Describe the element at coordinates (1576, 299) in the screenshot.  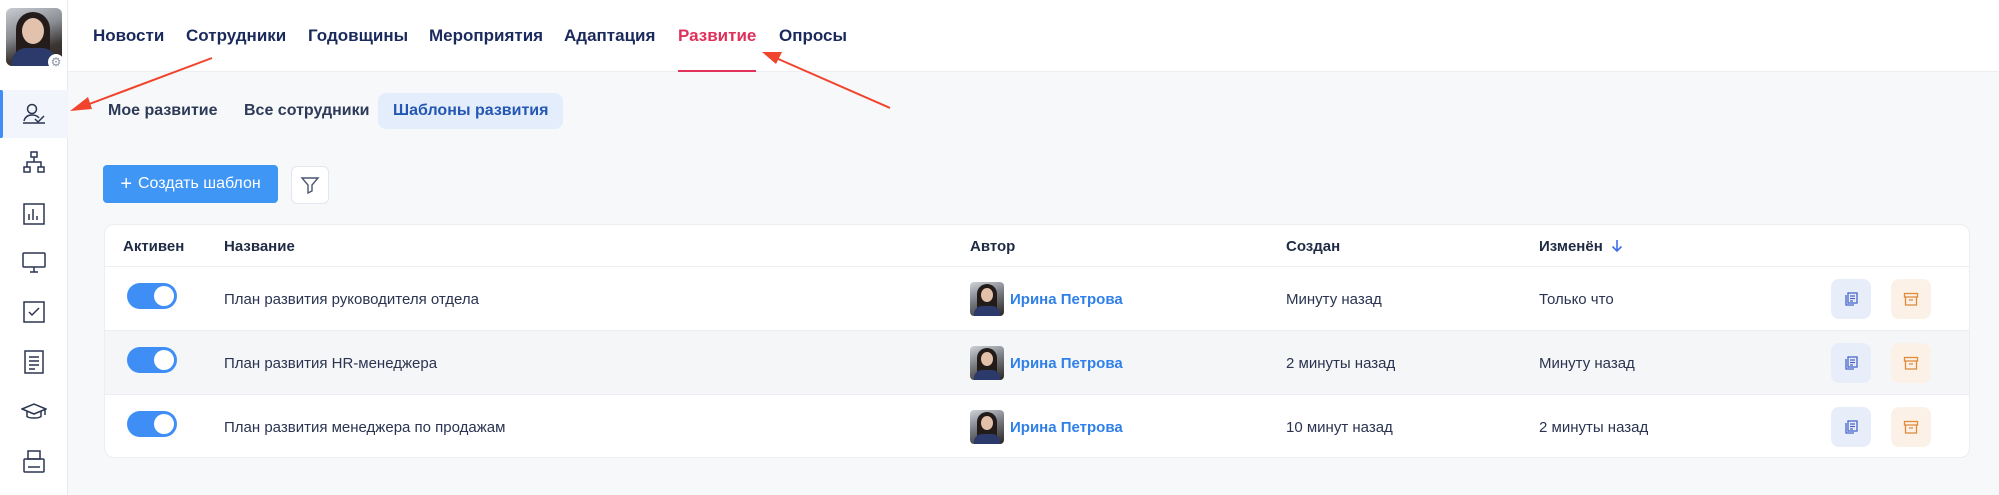
I see `modified-value: Только что` at that location.